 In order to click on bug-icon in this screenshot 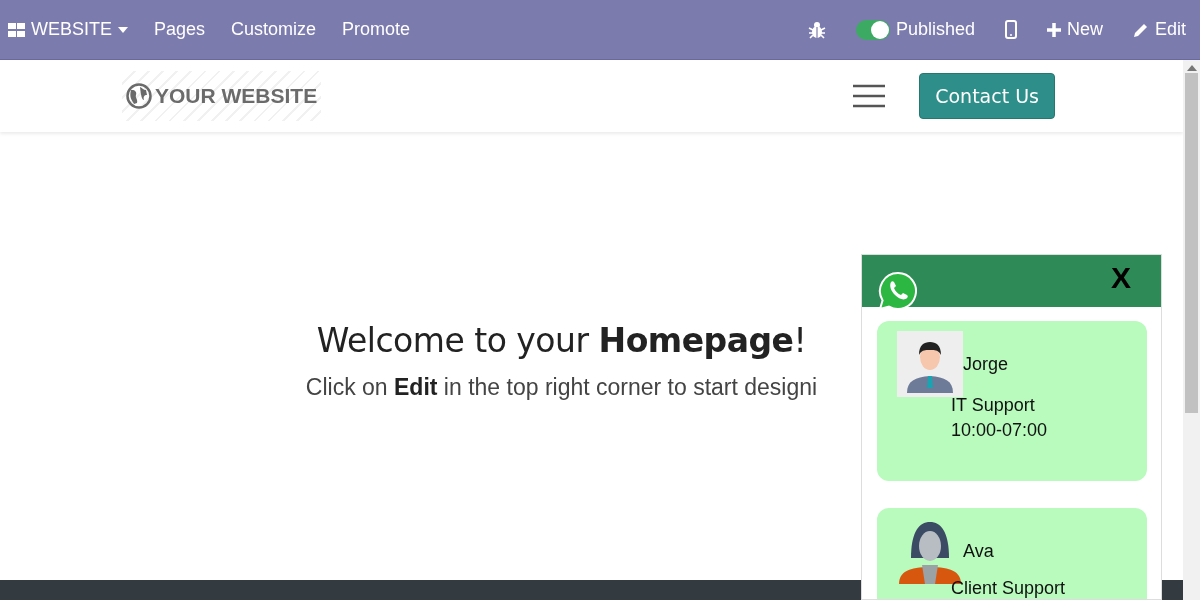, I will do `click(816, 29)`.